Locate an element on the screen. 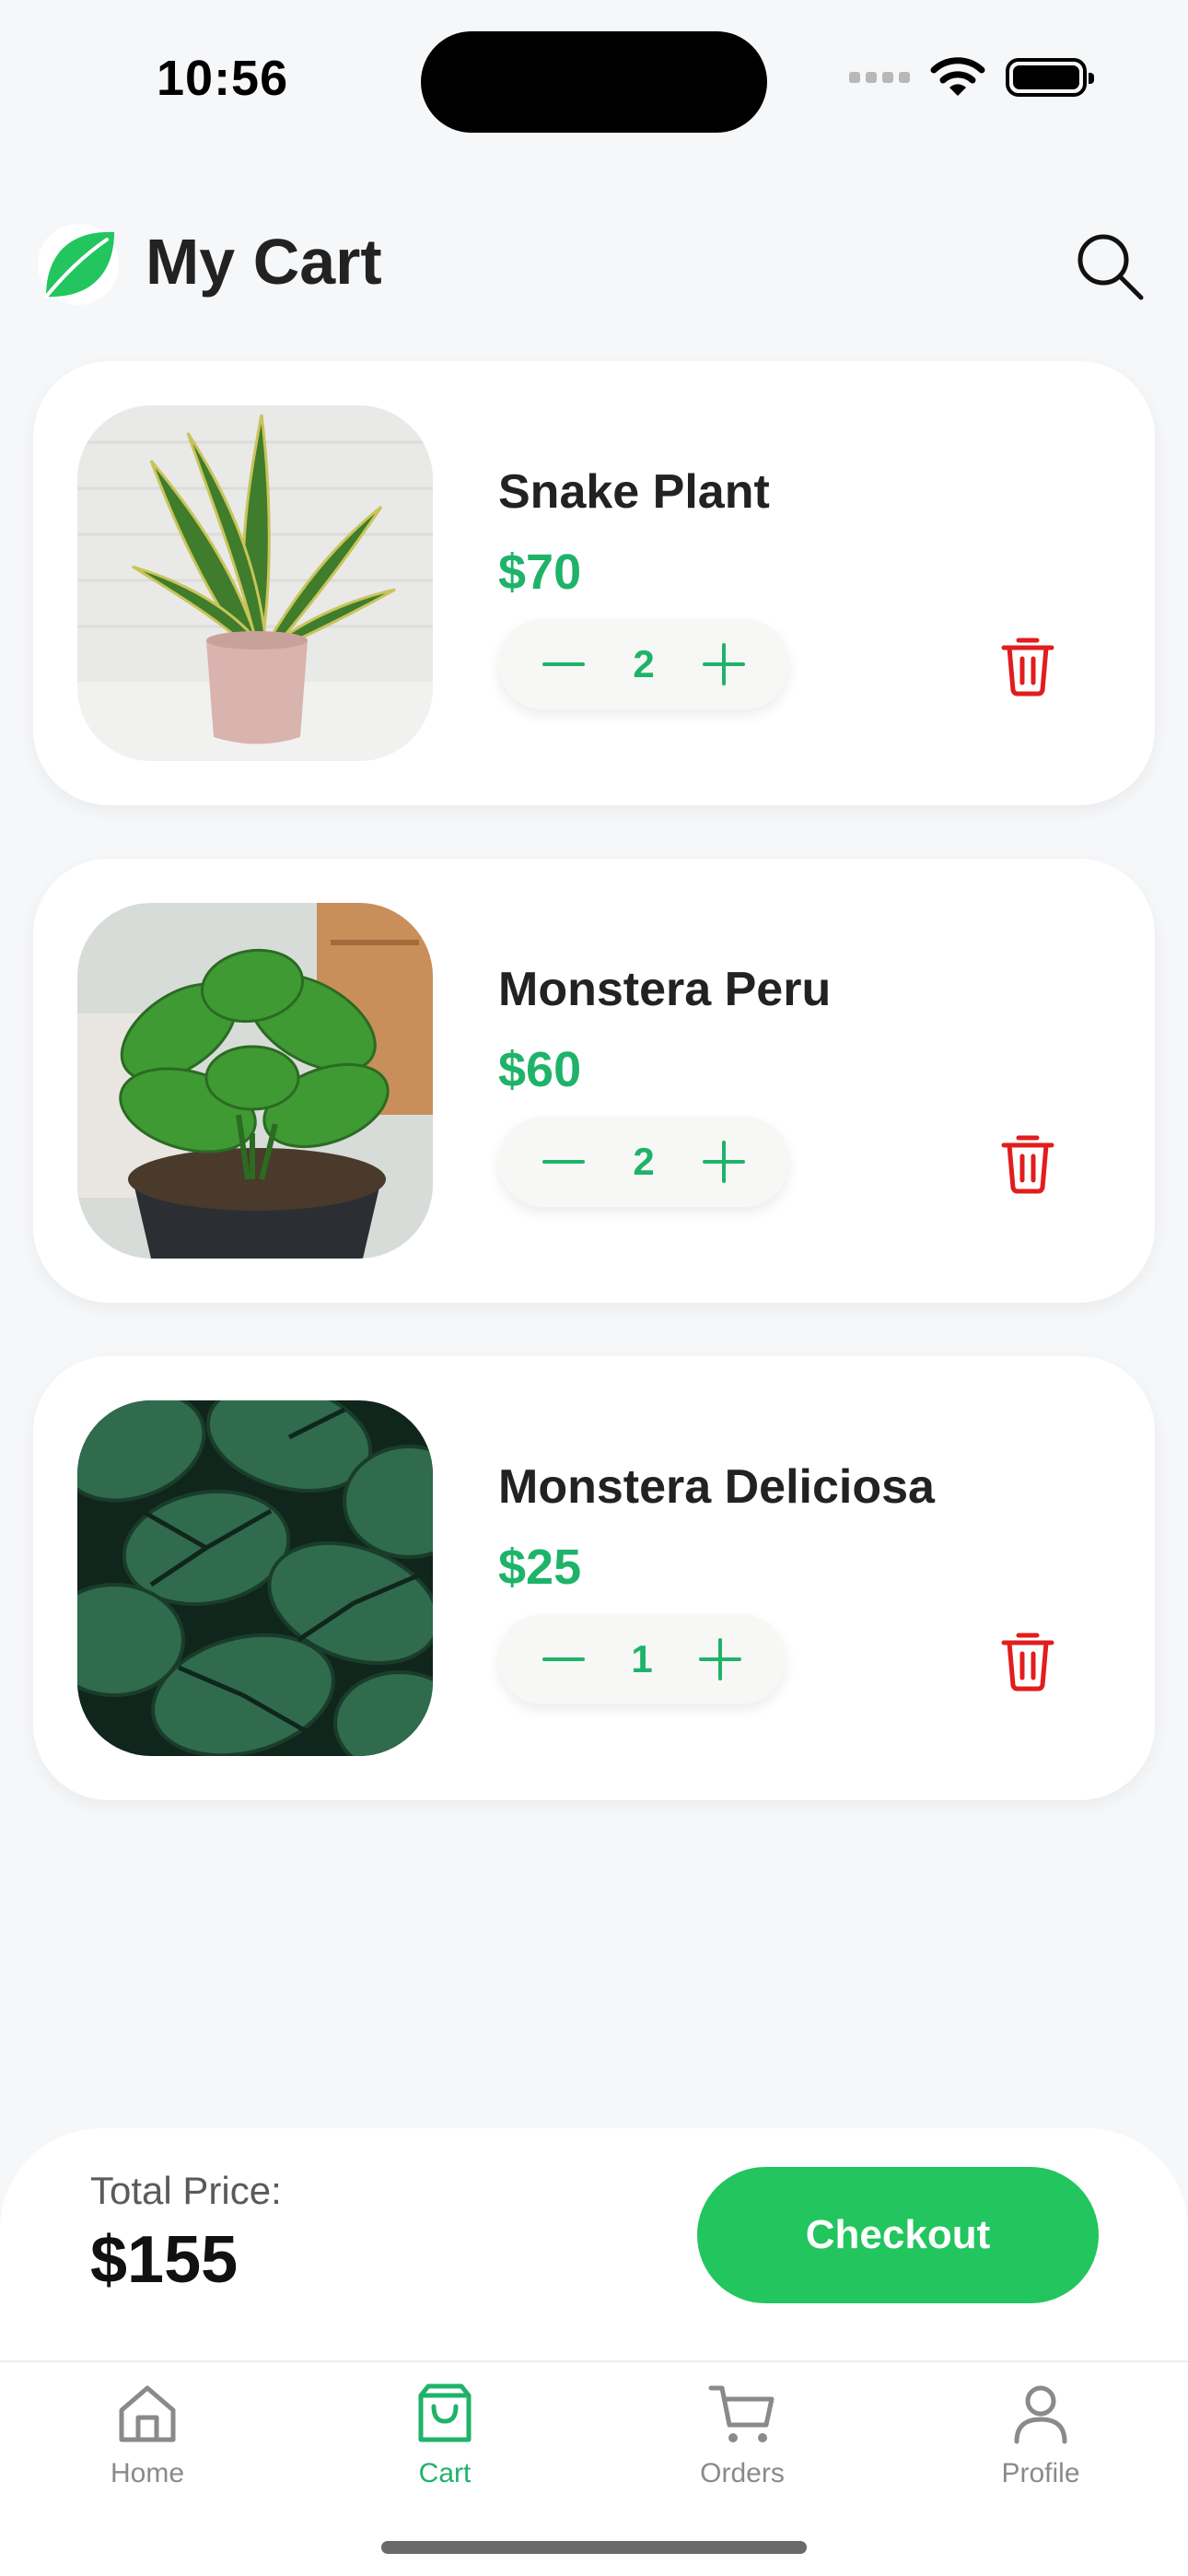  shopping-bag-icon is located at coordinates (445, 2412).